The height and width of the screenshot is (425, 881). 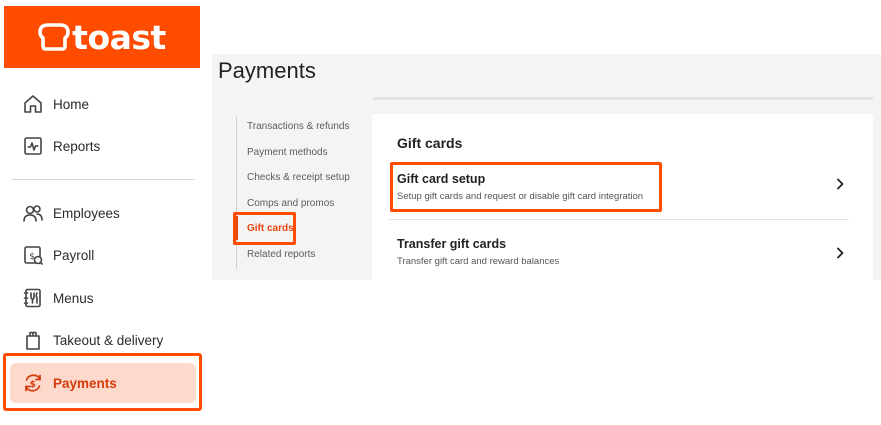 I want to click on takeout-icon, so click(x=33, y=340).